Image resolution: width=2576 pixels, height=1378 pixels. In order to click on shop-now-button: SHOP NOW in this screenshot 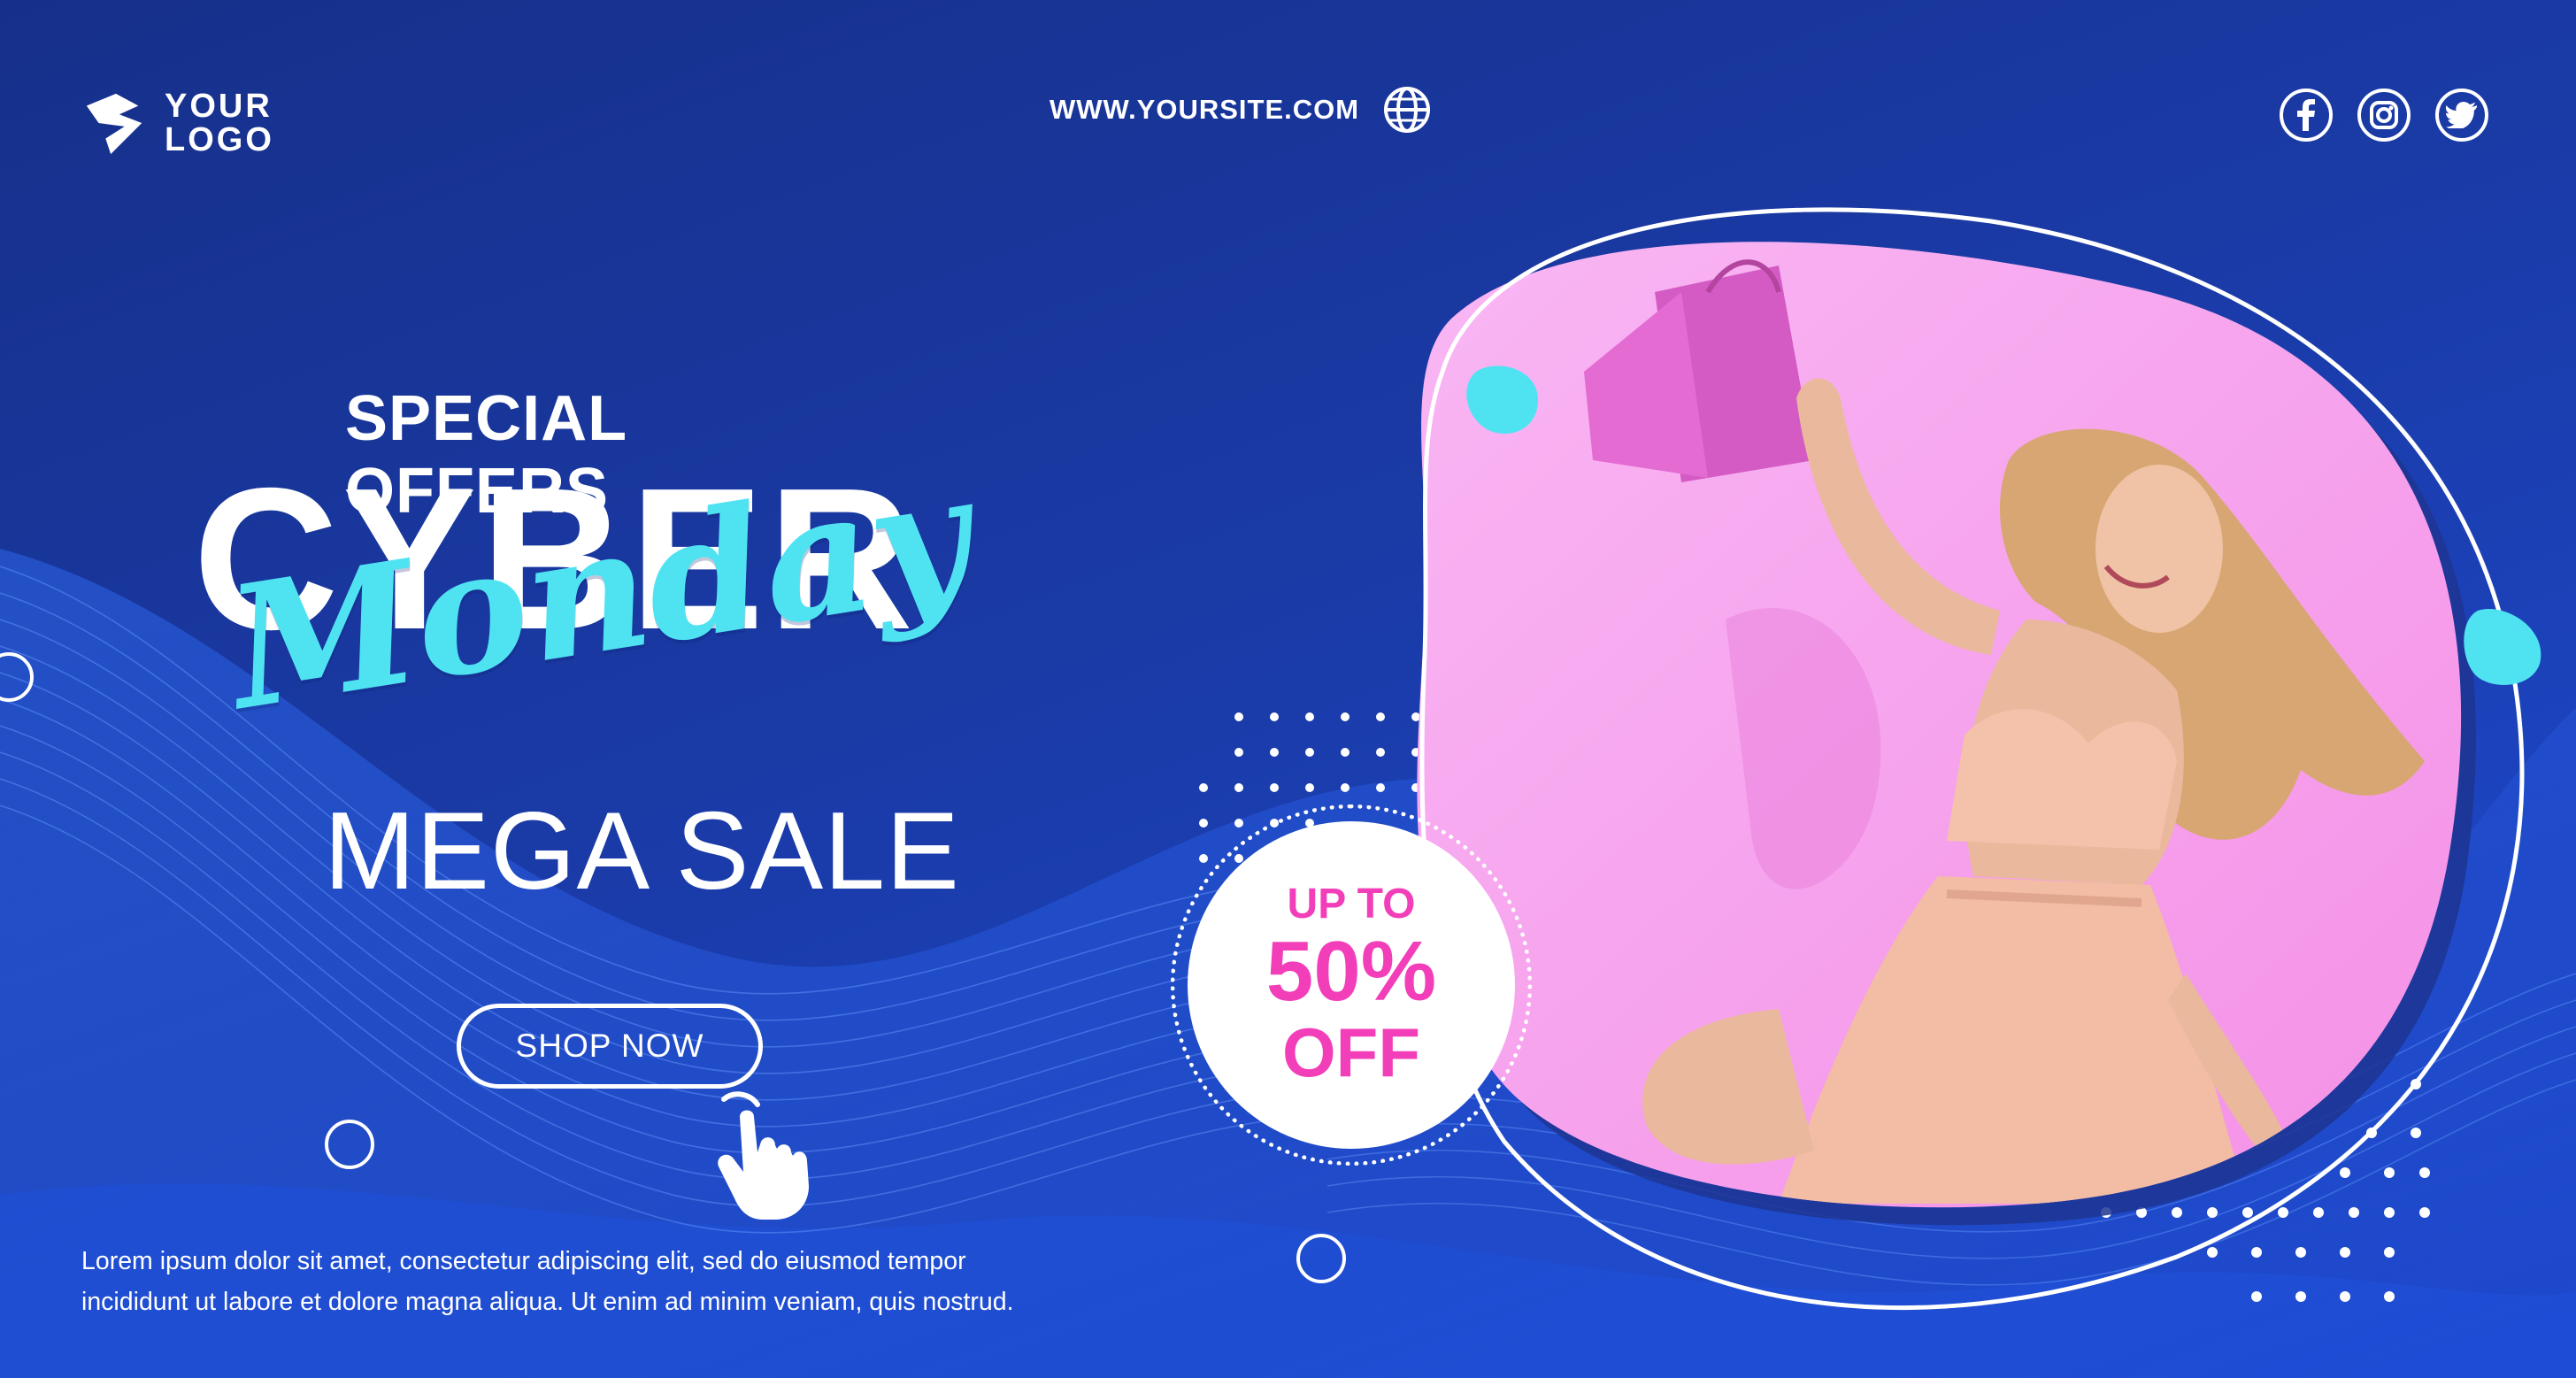, I will do `click(610, 1046)`.